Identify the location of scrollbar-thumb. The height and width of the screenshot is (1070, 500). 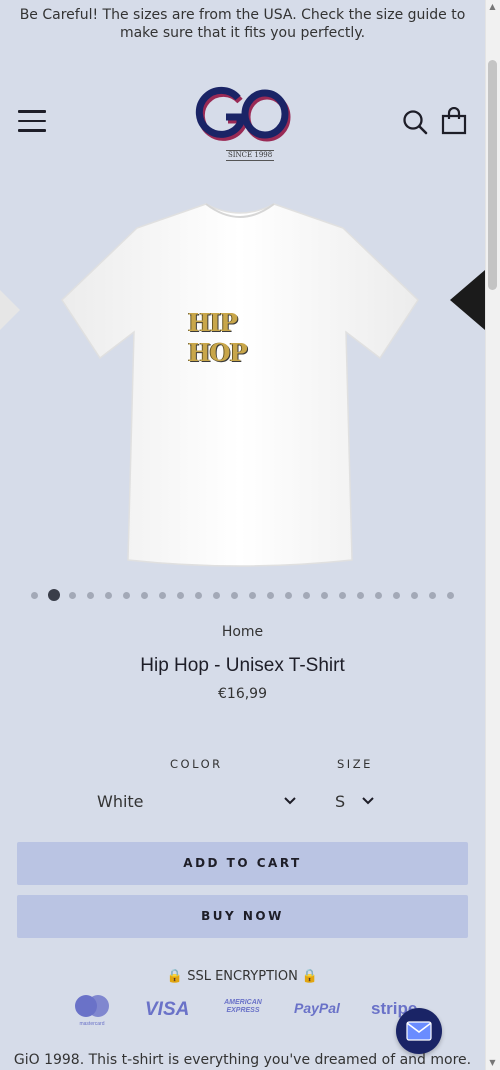
(492, 175).